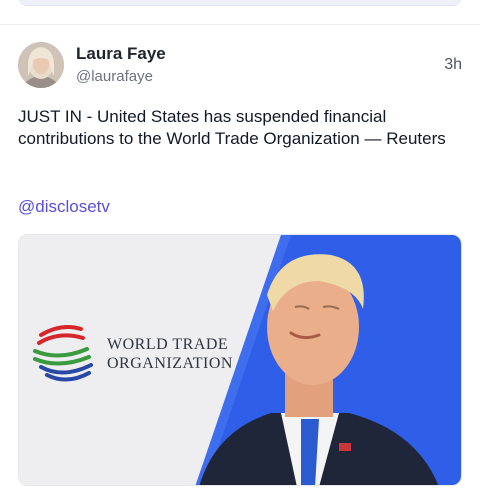 This screenshot has height=500, width=480. Describe the element at coordinates (240, 66) in the screenshot. I see `post-header: Laura Faye @laurafaye 3h` at that location.